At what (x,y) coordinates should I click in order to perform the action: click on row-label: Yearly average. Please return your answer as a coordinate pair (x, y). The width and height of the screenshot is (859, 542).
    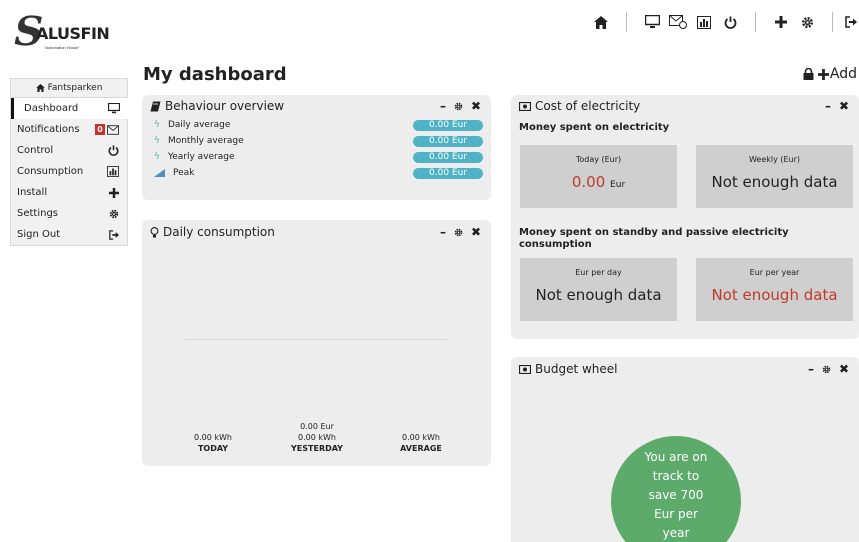
    Looking at the image, I should click on (201, 157).